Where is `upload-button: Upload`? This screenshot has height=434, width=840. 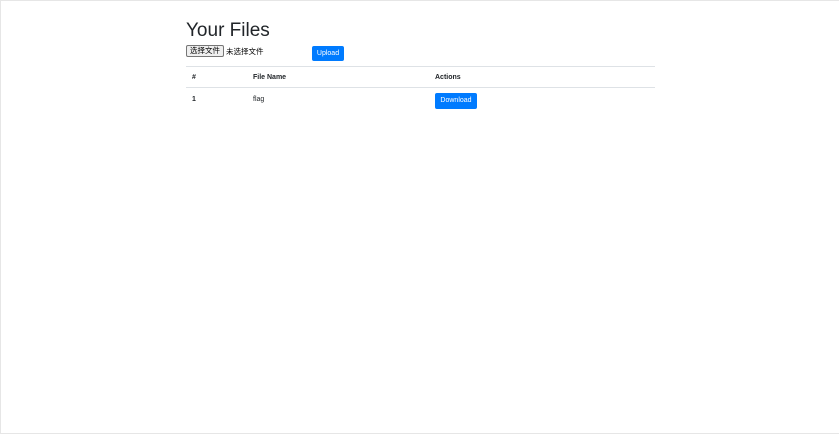
upload-button: Upload is located at coordinates (328, 53).